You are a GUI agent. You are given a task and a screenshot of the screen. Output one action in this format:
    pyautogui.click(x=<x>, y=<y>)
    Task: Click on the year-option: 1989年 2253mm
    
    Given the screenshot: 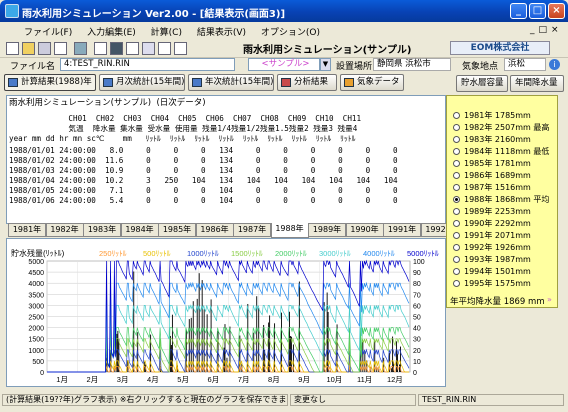 What is the action you would take?
    pyautogui.click(x=492, y=212)
    